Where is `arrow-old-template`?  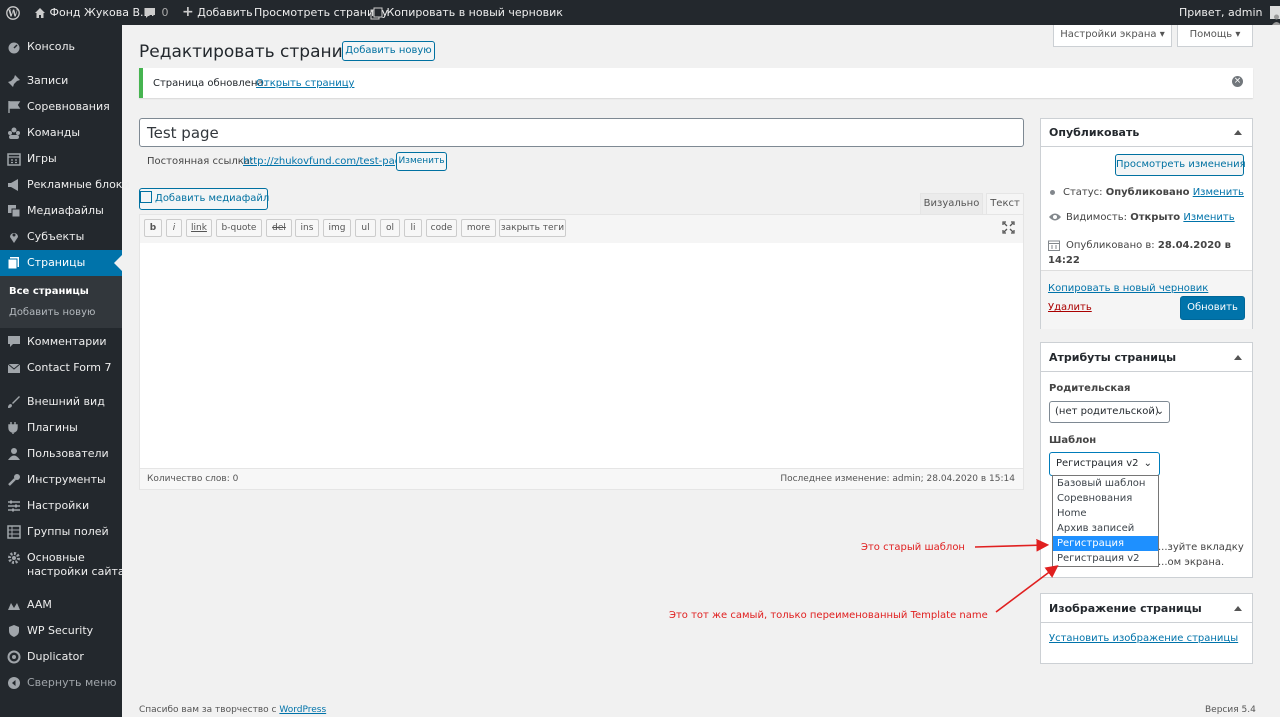
arrow-old-template is located at coordinates (1012, 545).